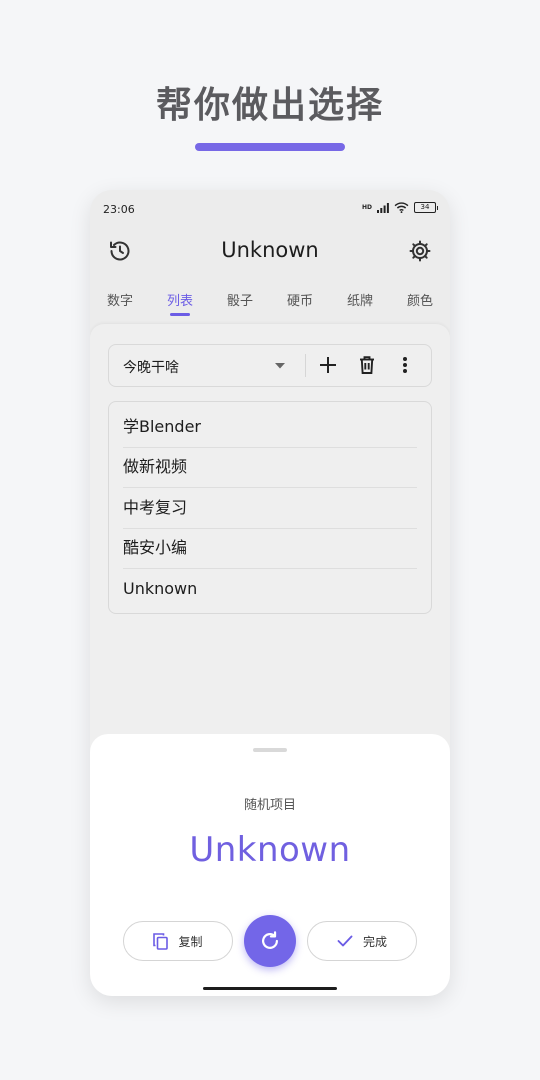  Describe the element at coordinates (300, 299) in the screenshot. I see `tab-coin: 硬币` at that location.